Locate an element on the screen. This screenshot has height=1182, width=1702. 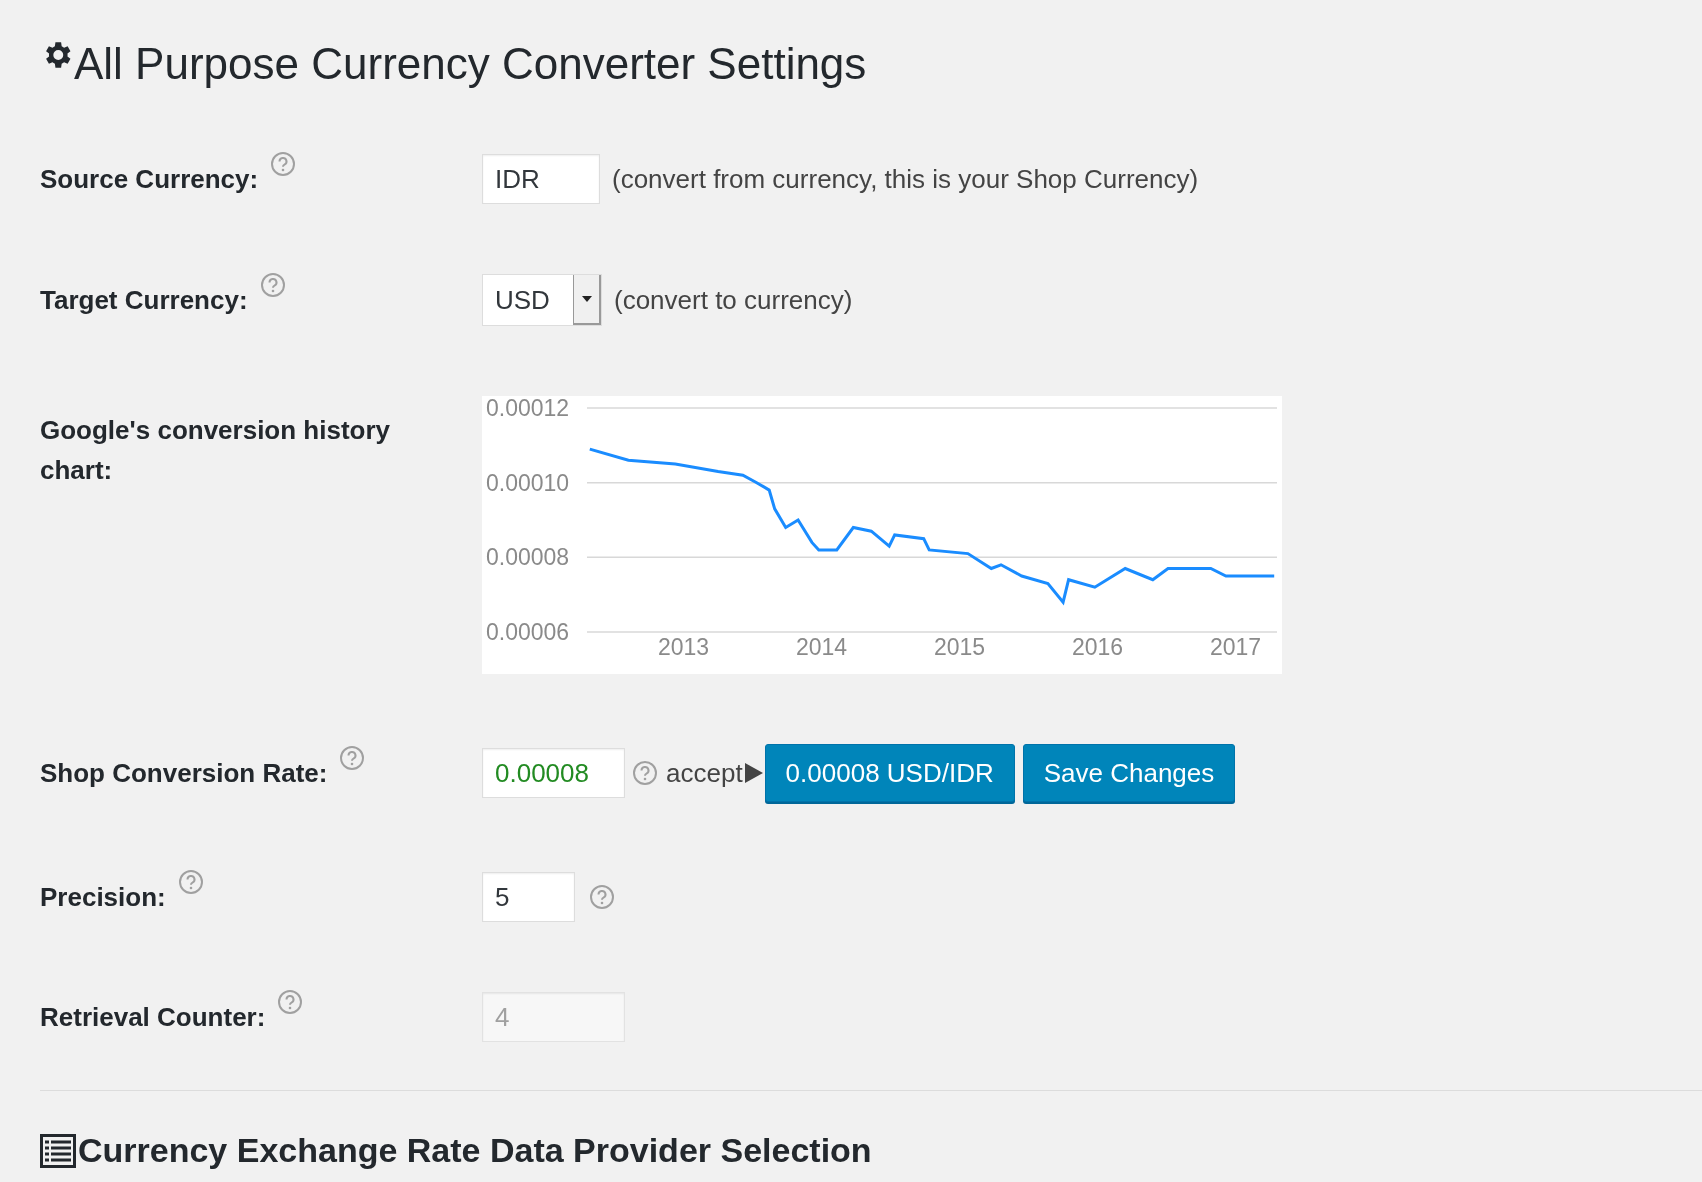
field-note: (convert to currency) is located at coordinates (733, 300).